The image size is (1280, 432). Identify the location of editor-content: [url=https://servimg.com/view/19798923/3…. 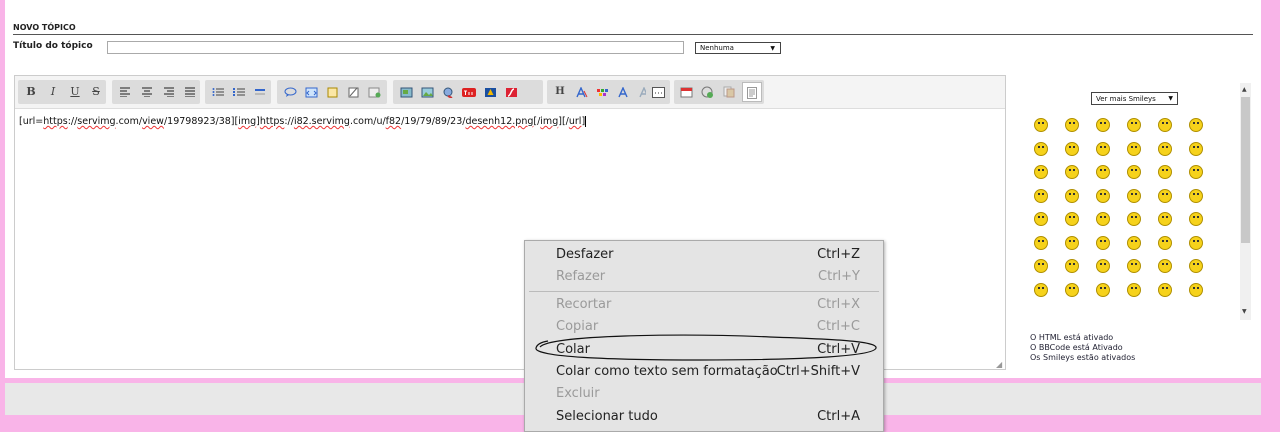
(303, 121).